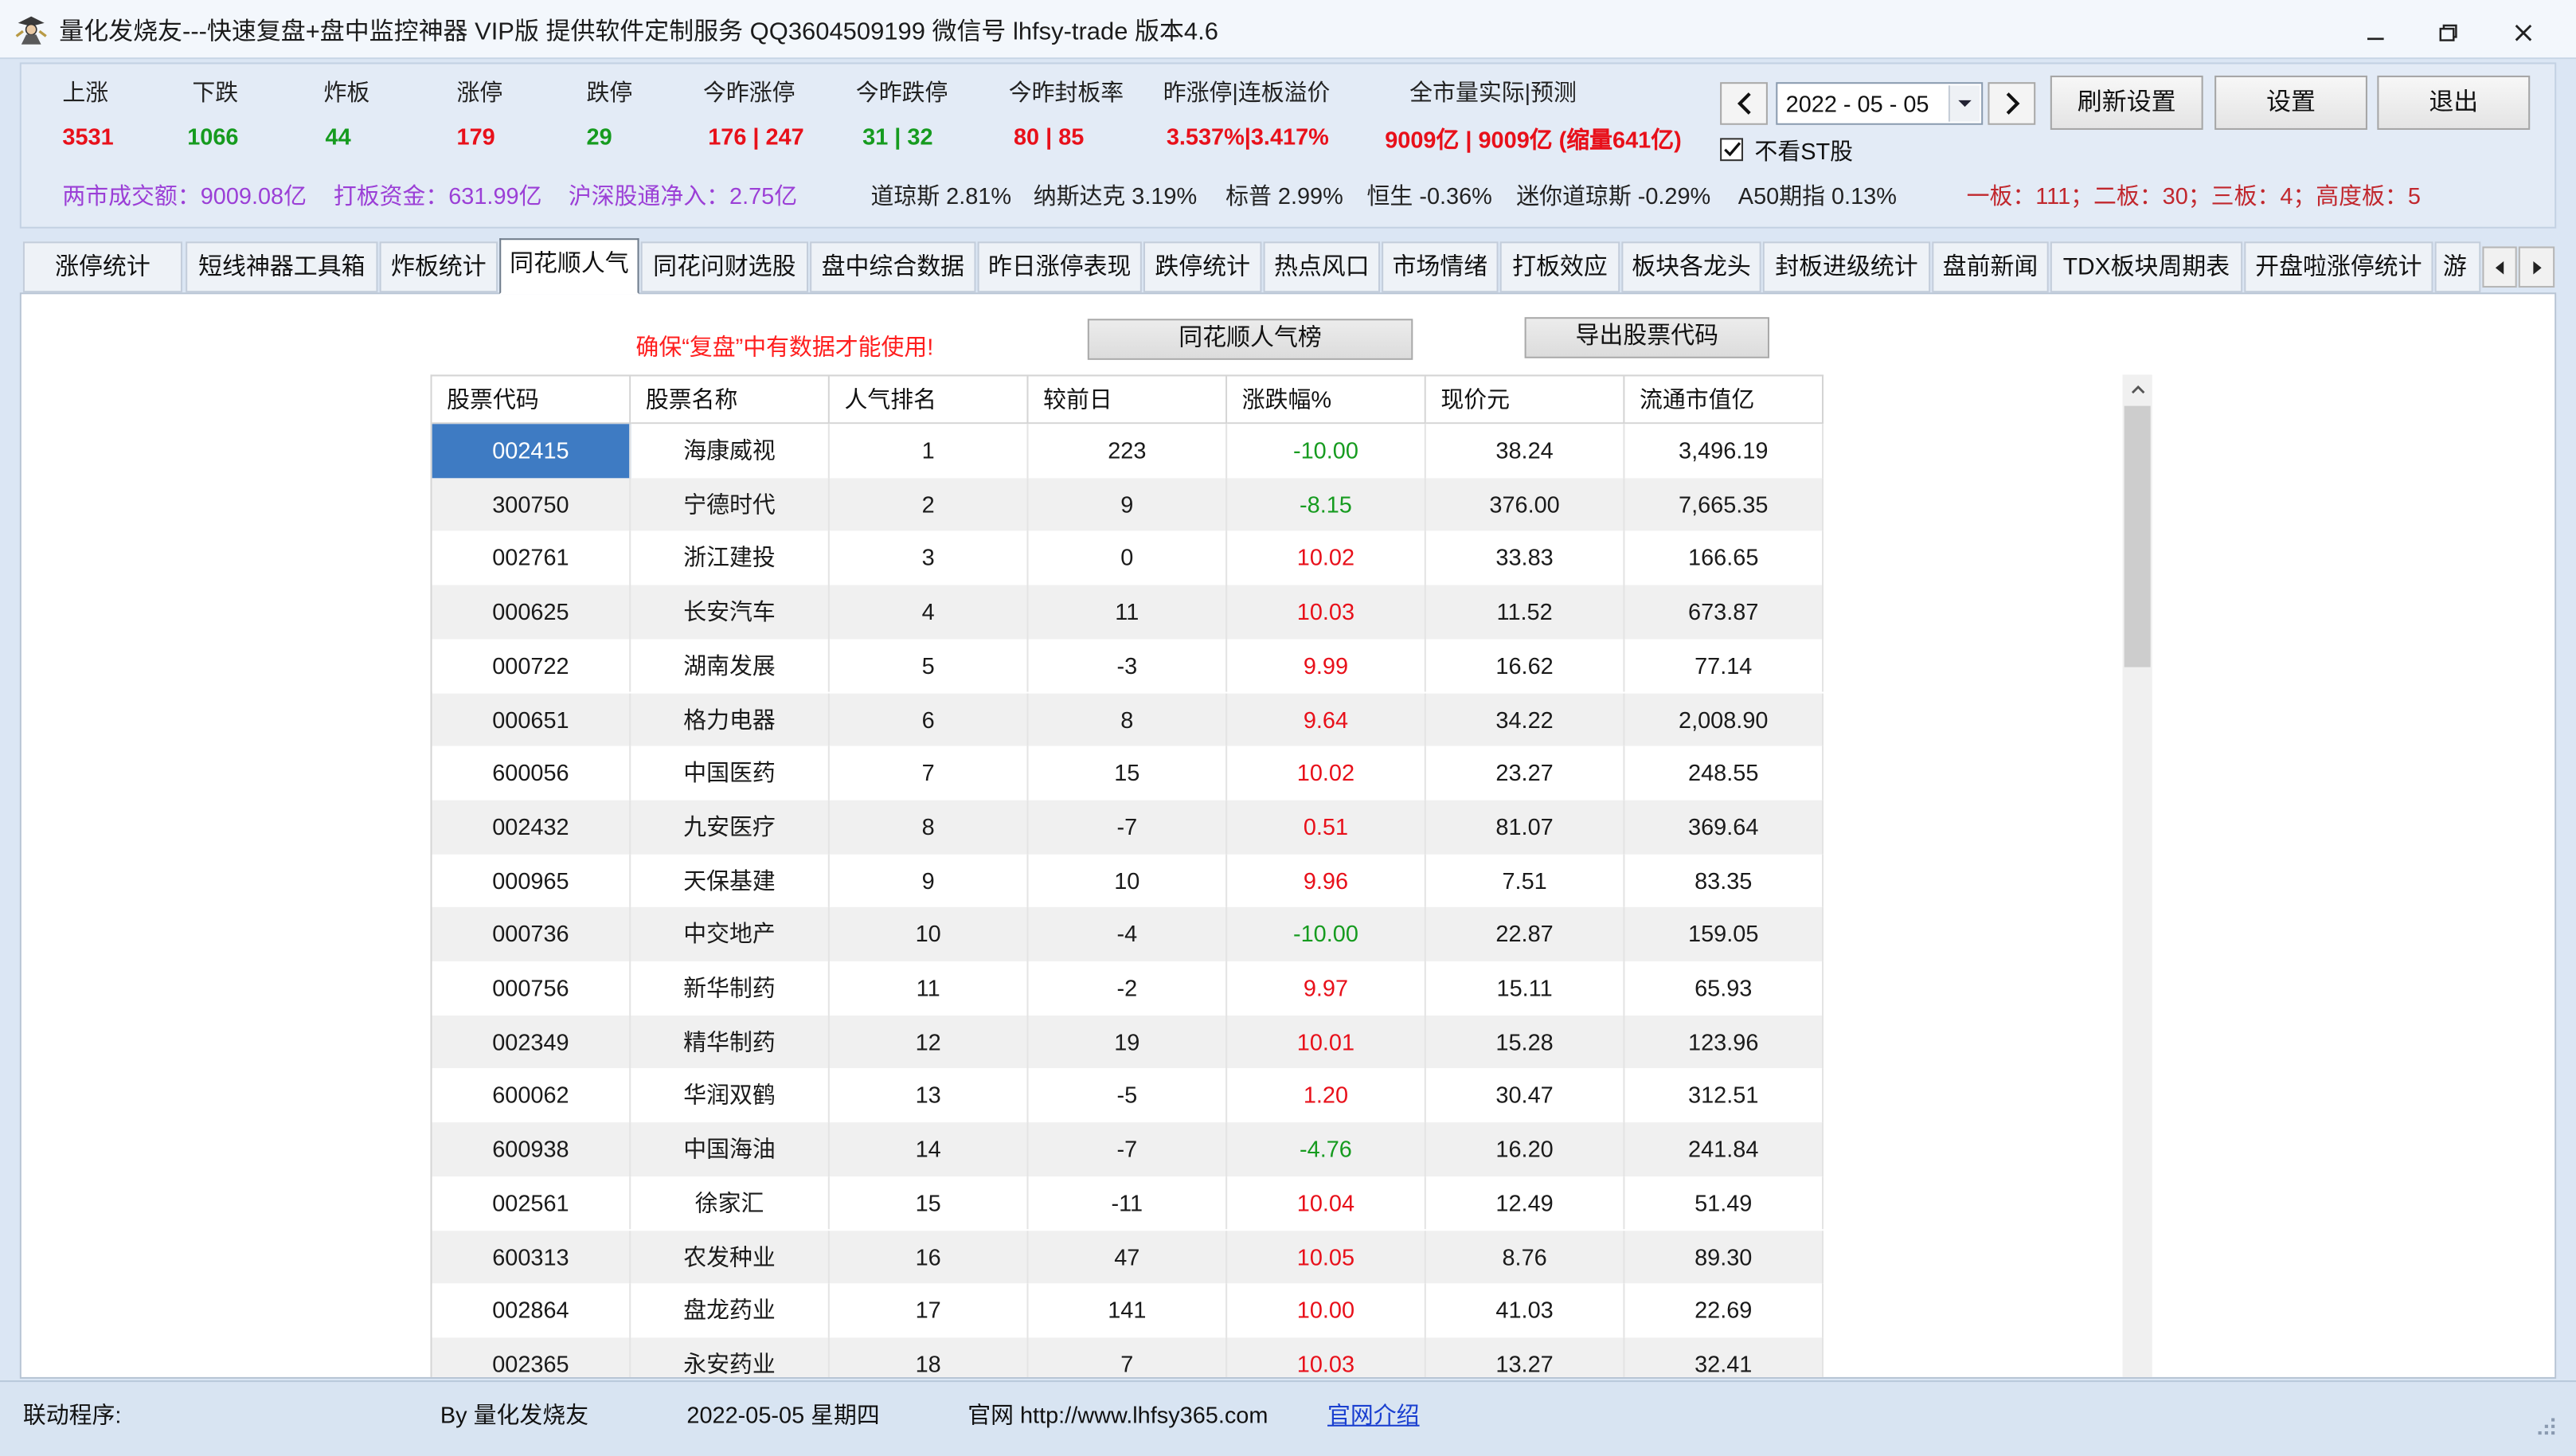  I want to click on rank-change-cell: -7, so click(1129, 827).